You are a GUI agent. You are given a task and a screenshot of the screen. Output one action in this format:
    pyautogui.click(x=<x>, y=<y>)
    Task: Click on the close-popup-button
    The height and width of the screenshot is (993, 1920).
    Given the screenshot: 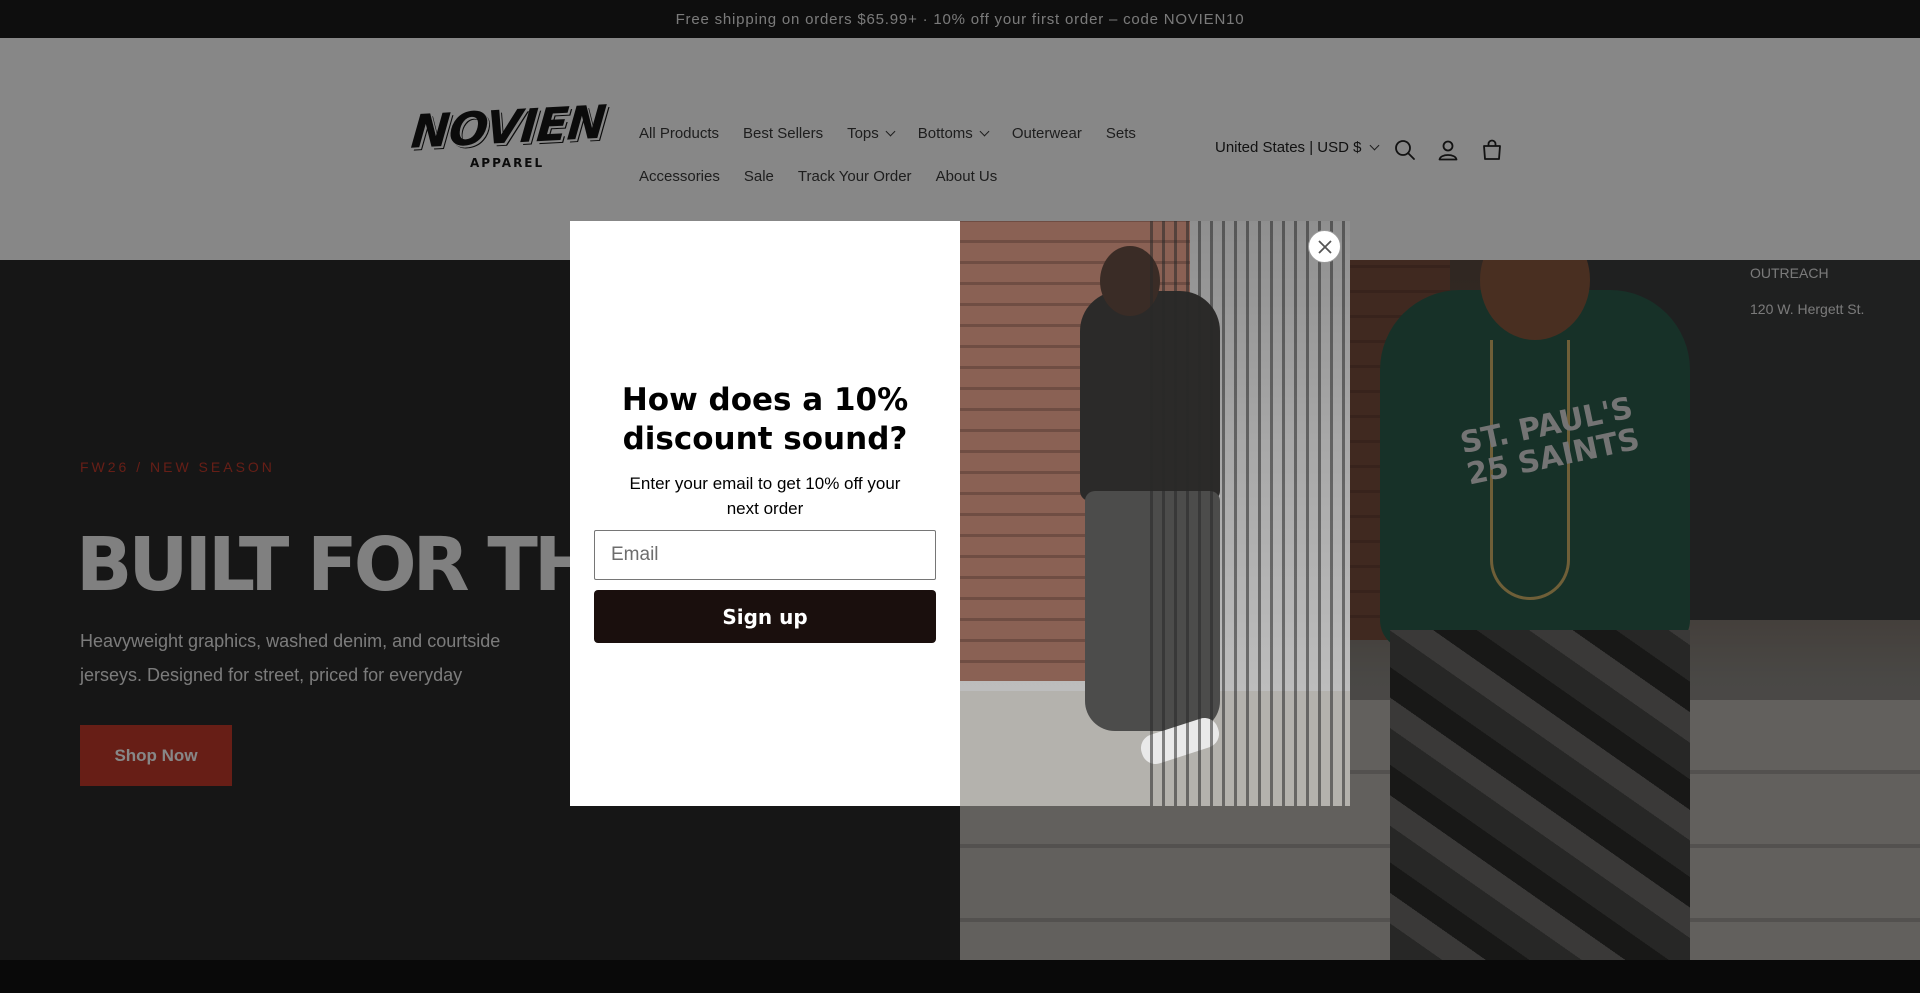 What is the action you would take?
    pyautogui.click(x=1324, y=246)
    